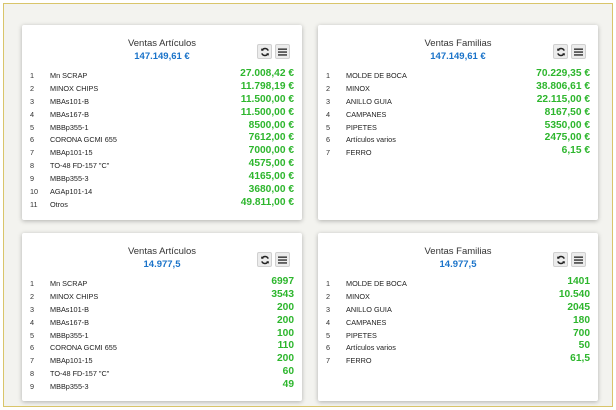  What do you see at coordinates (271, 138) in the screenshot?
I see `row-value: 7612,00 €` at bounding box center [271, 138].